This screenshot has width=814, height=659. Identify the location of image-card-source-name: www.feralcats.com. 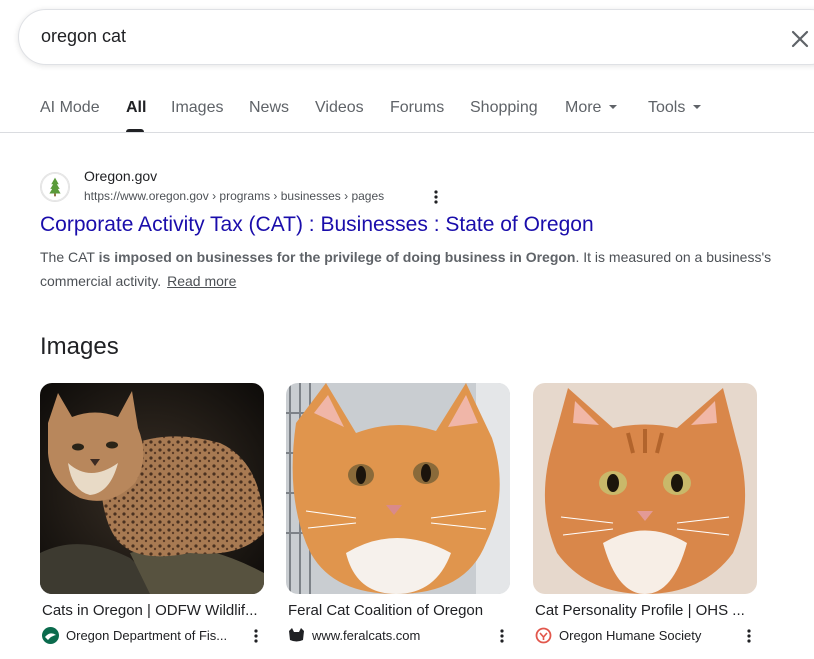
(366, 635).